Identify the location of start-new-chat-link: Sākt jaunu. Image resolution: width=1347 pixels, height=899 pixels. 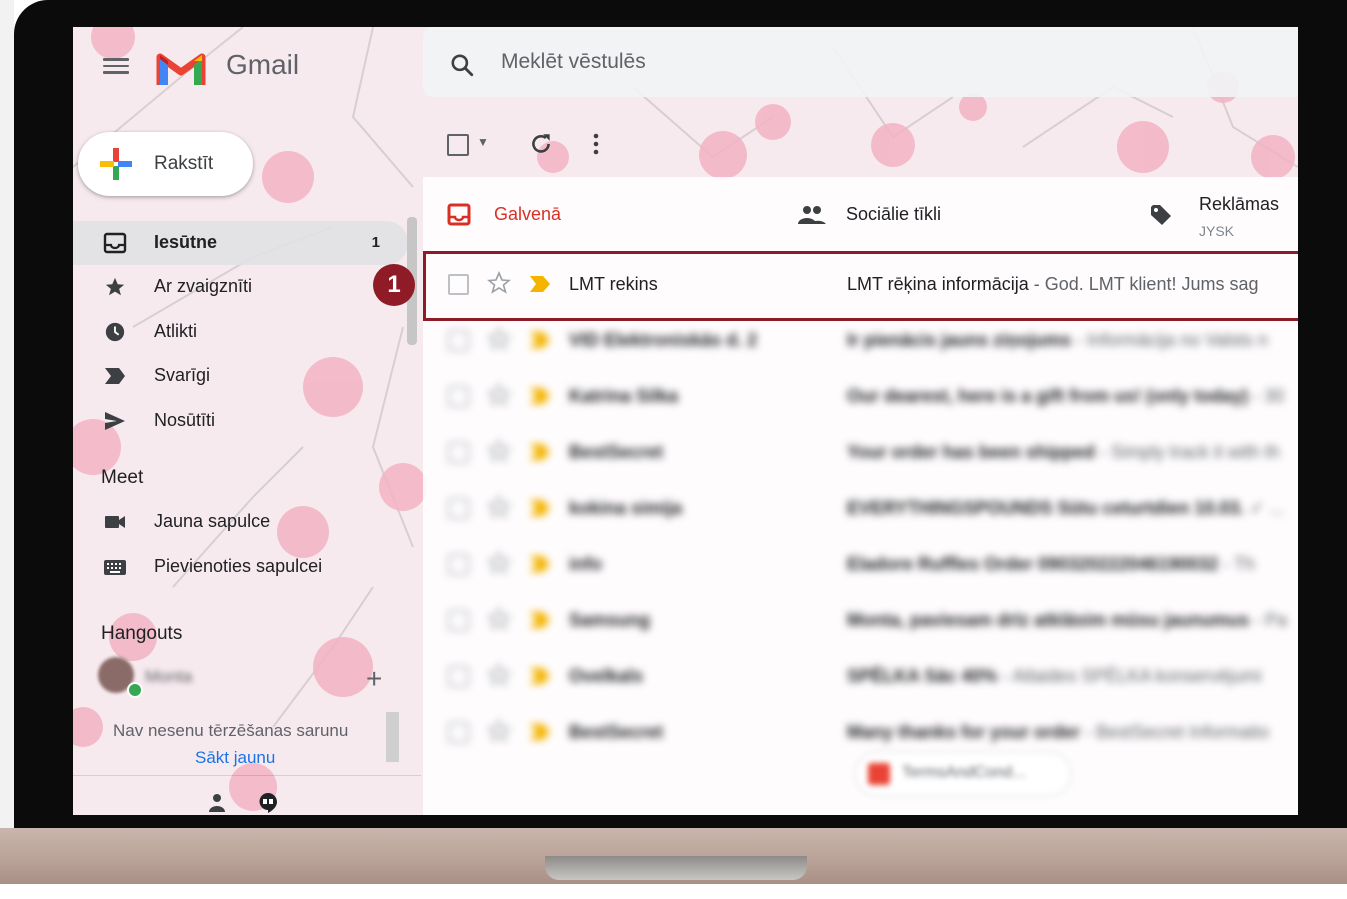
(235, 758).